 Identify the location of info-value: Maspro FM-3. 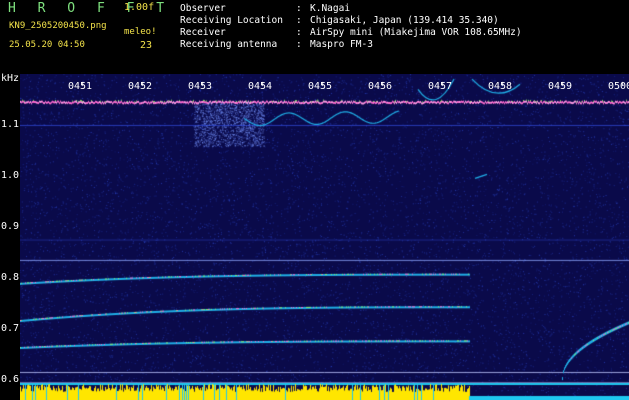
(341, 44).